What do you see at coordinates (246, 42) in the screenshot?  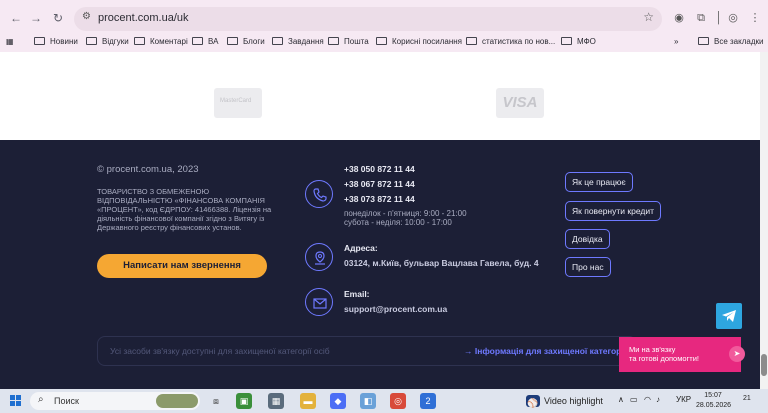 I see `bookmark-blogy: Блоги` at bounding box center [246, 42].